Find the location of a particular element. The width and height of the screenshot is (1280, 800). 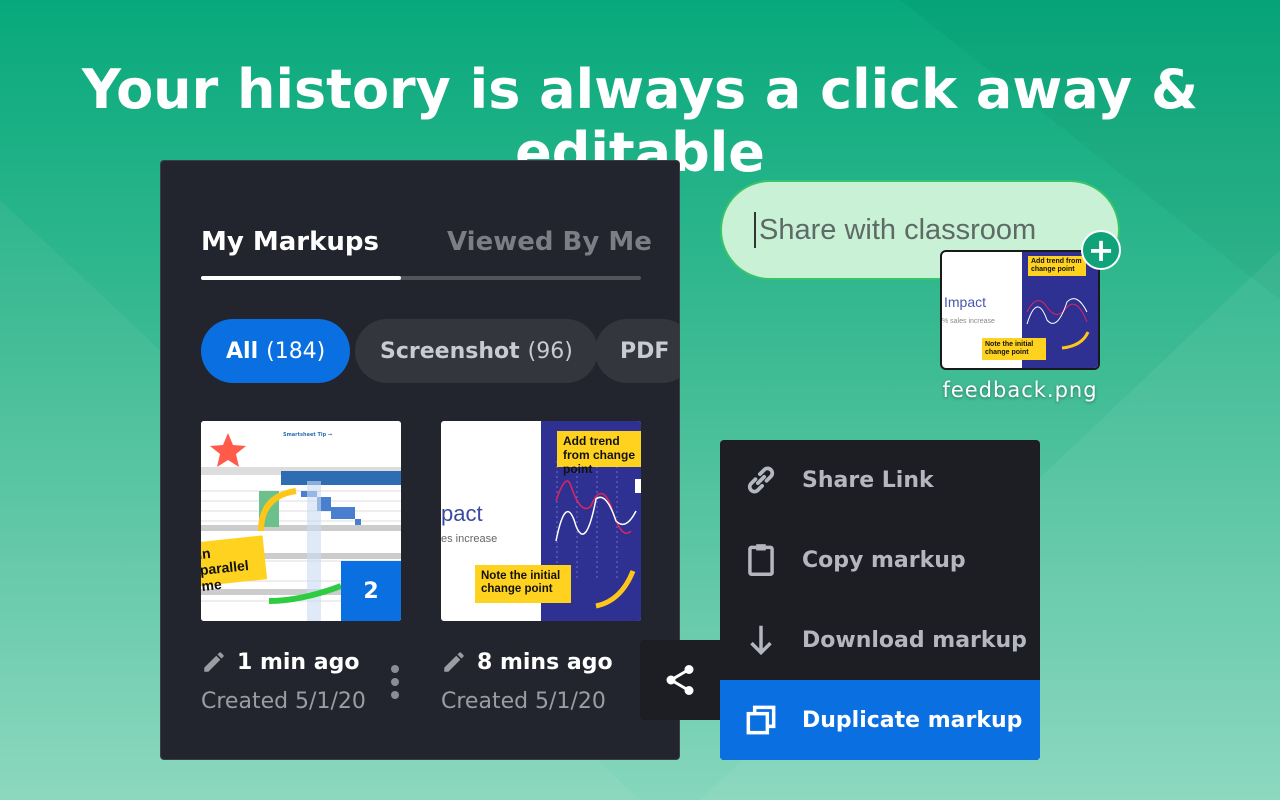

filter-label: Screenshot is located at coordinates (450, 351).